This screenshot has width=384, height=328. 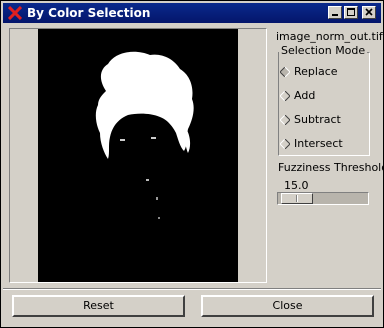 What do you see at coordinates (329, 36) in the screenshot?
I see `image-filename: image_norm_out.tif` at bounding box center [329, 36].